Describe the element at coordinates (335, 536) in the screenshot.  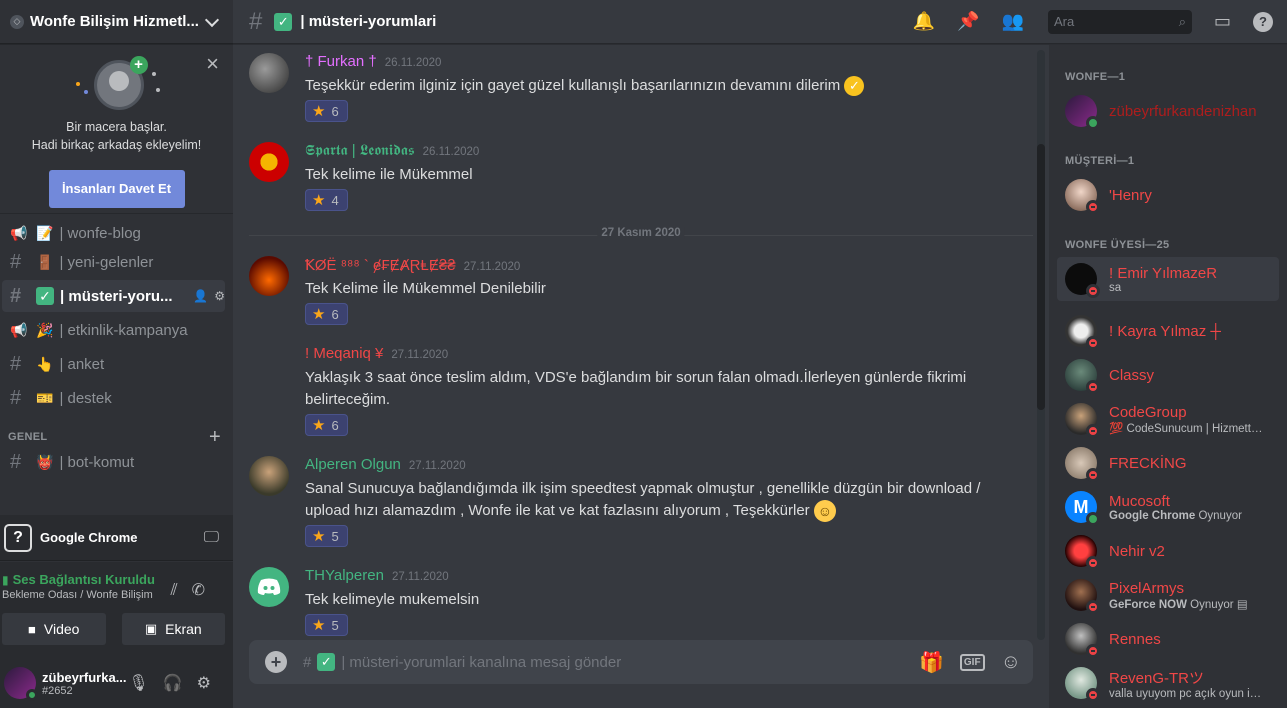
I see `reaction-count: 5` at that location.